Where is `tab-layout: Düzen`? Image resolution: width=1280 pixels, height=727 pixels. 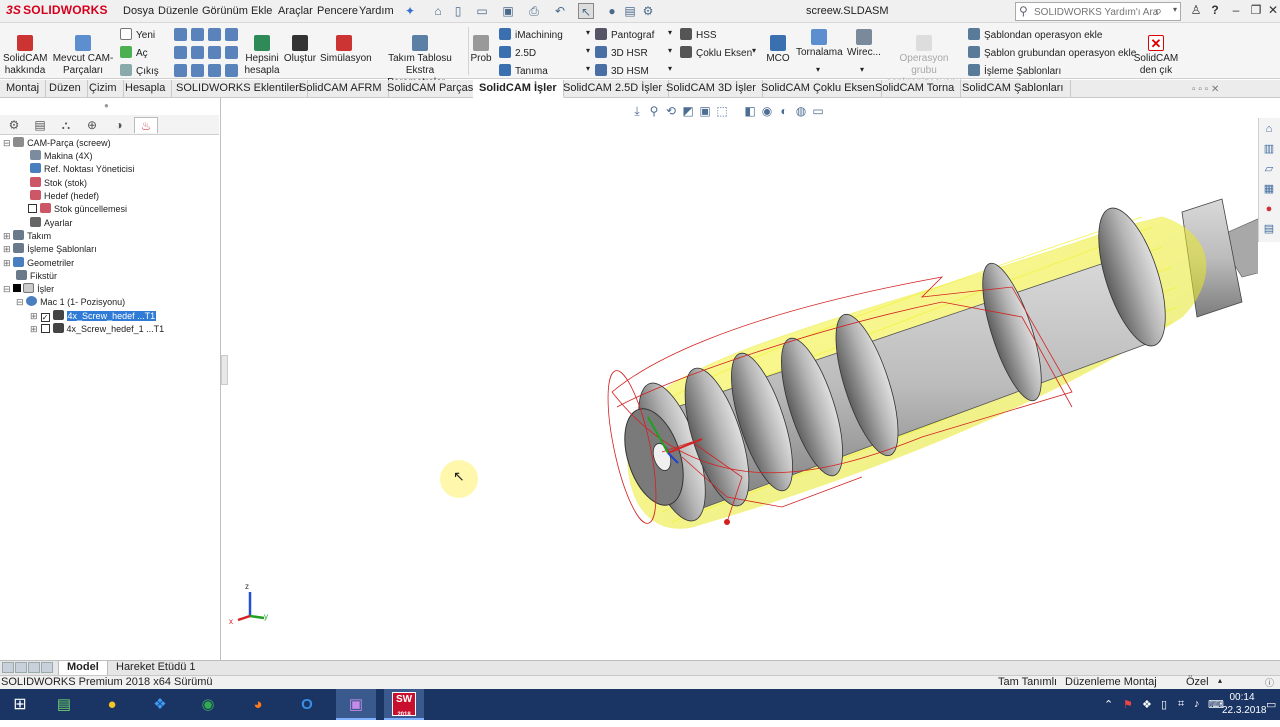
tab-layout: Düzen is located at coordinates (65, 89).